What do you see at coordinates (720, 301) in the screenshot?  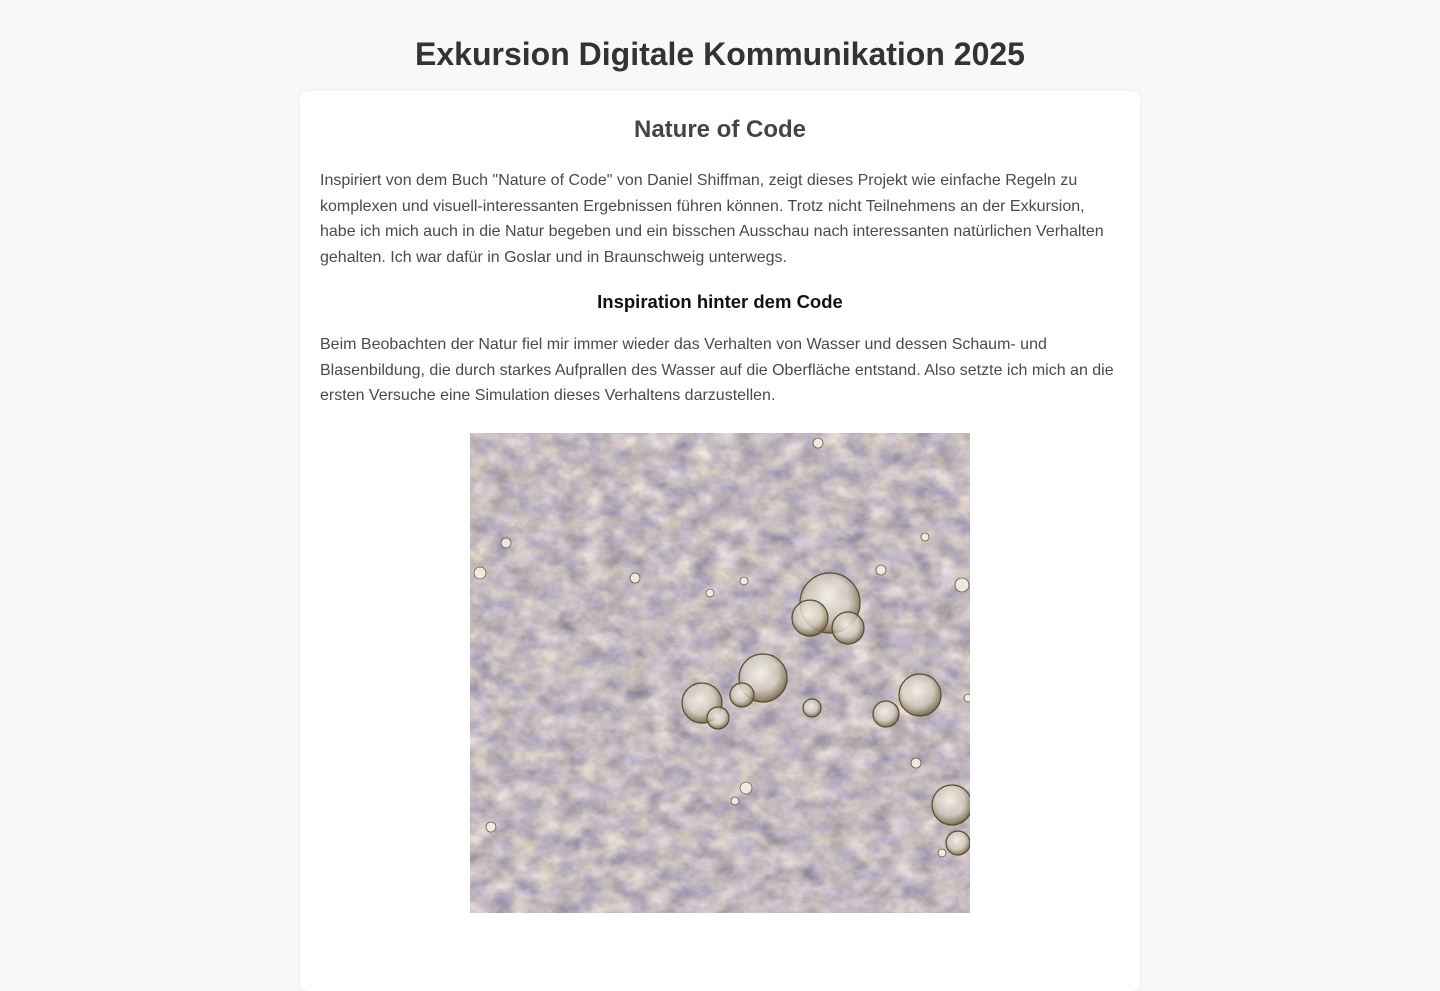 I see `section-heading: Inspiration hinter dem Code` at bounding box center [720, 301].